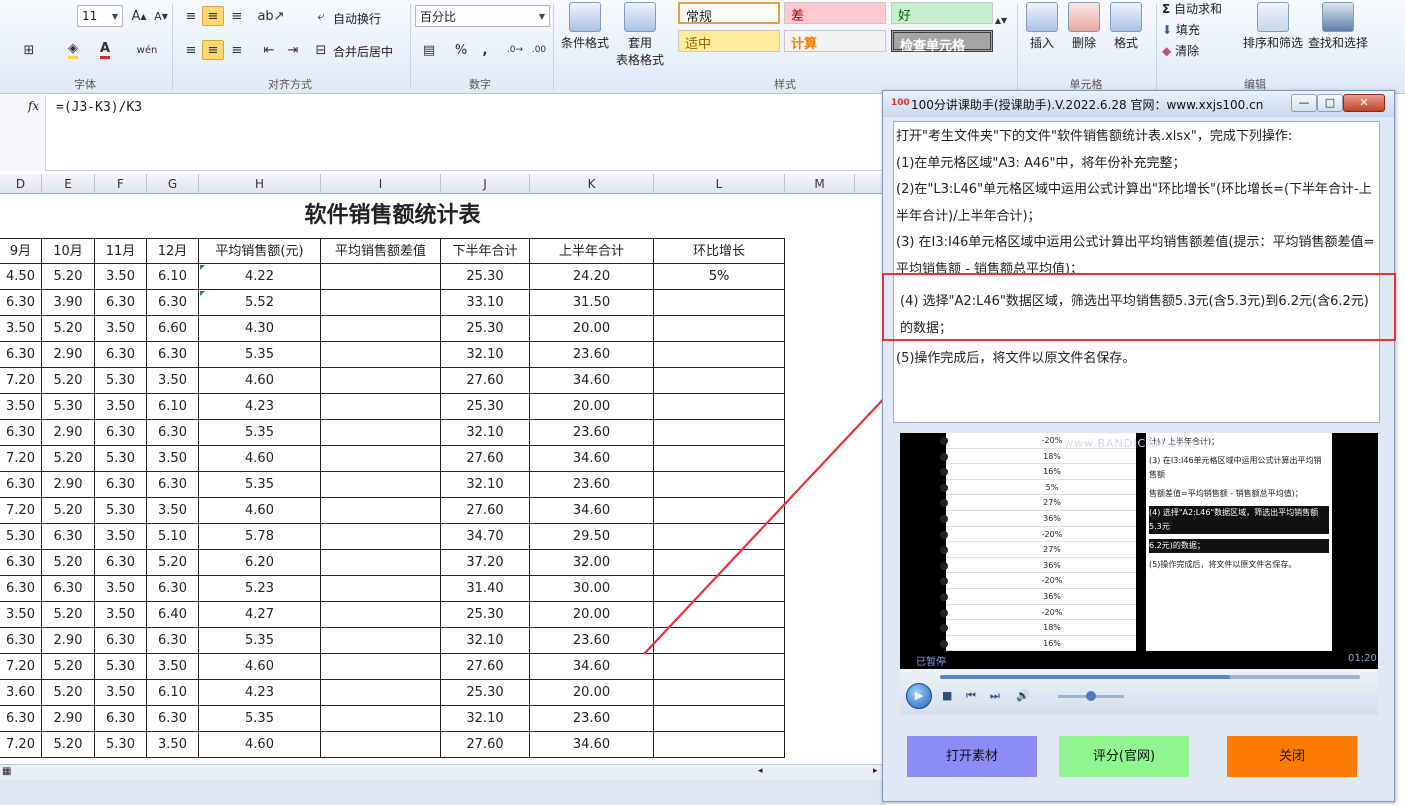 The height and width of the screenshot is (805, 1405). What do you see at coordinates (260, 303) in the screenshot?
I see `table-cell: 5.52` at bounding box center [260, 303].